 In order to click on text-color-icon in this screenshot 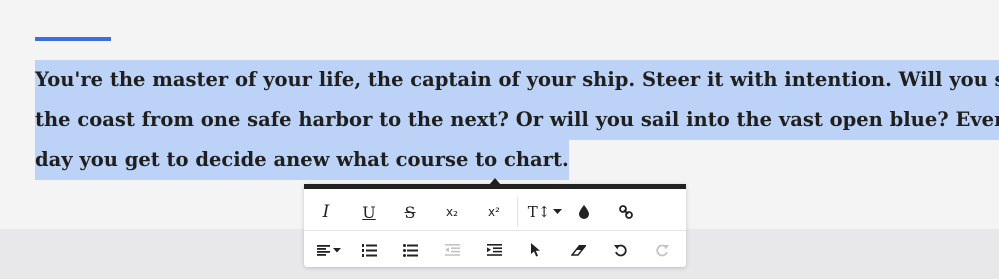, I will do `click(584, 212)`.